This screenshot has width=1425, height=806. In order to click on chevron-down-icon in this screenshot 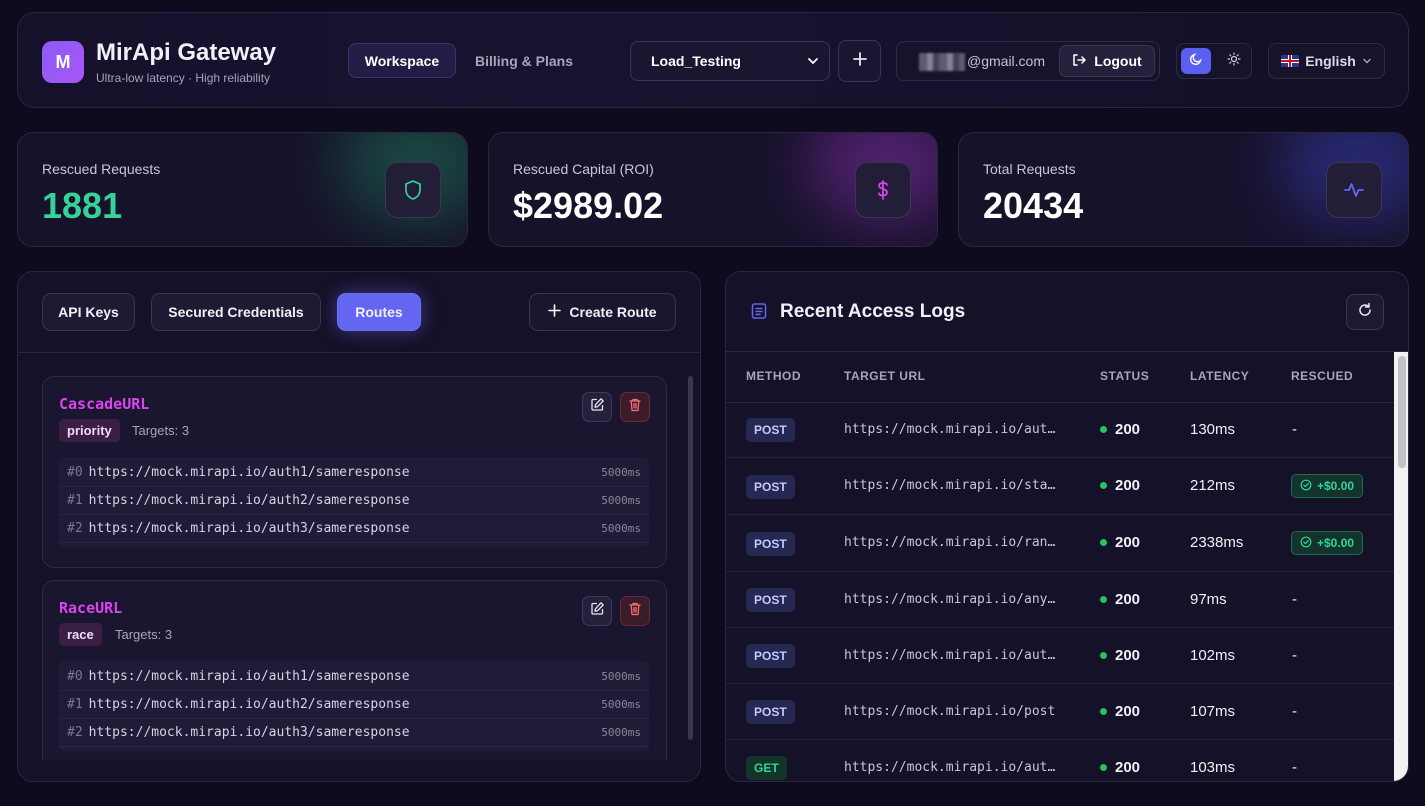, I will do `click(813, 62)`.